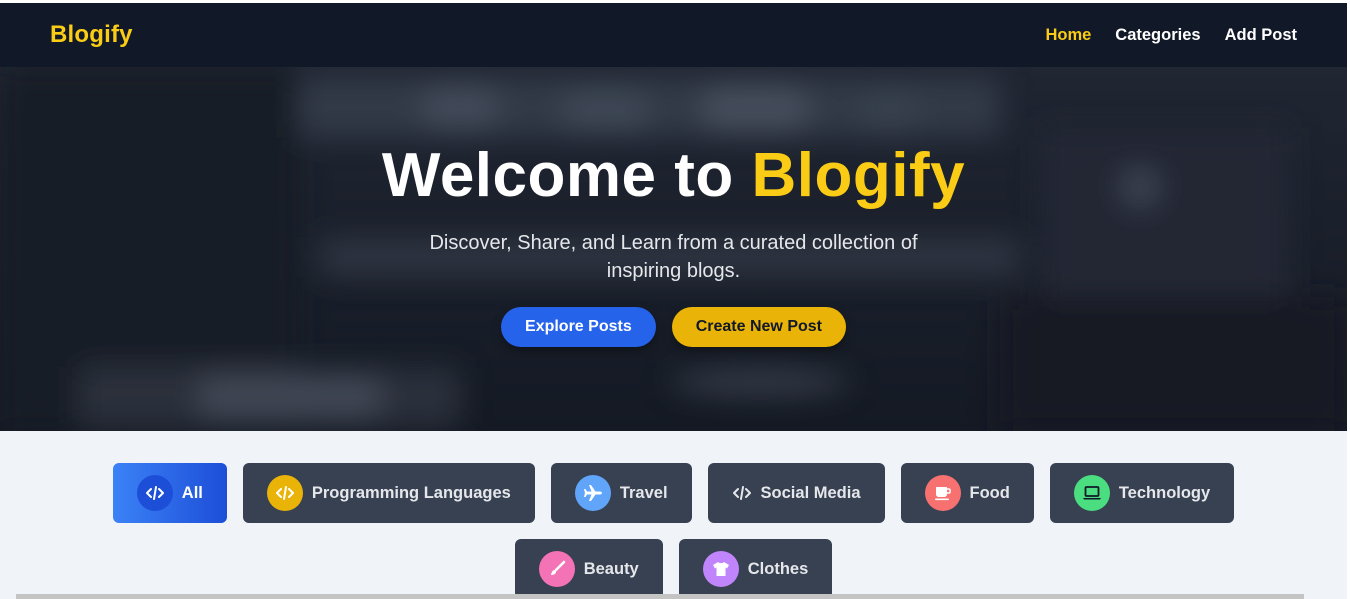  What do you see at coordinates (611, 568) in the screenshot?
I see `category-label: Beauty` at bounding box center [611, 568].